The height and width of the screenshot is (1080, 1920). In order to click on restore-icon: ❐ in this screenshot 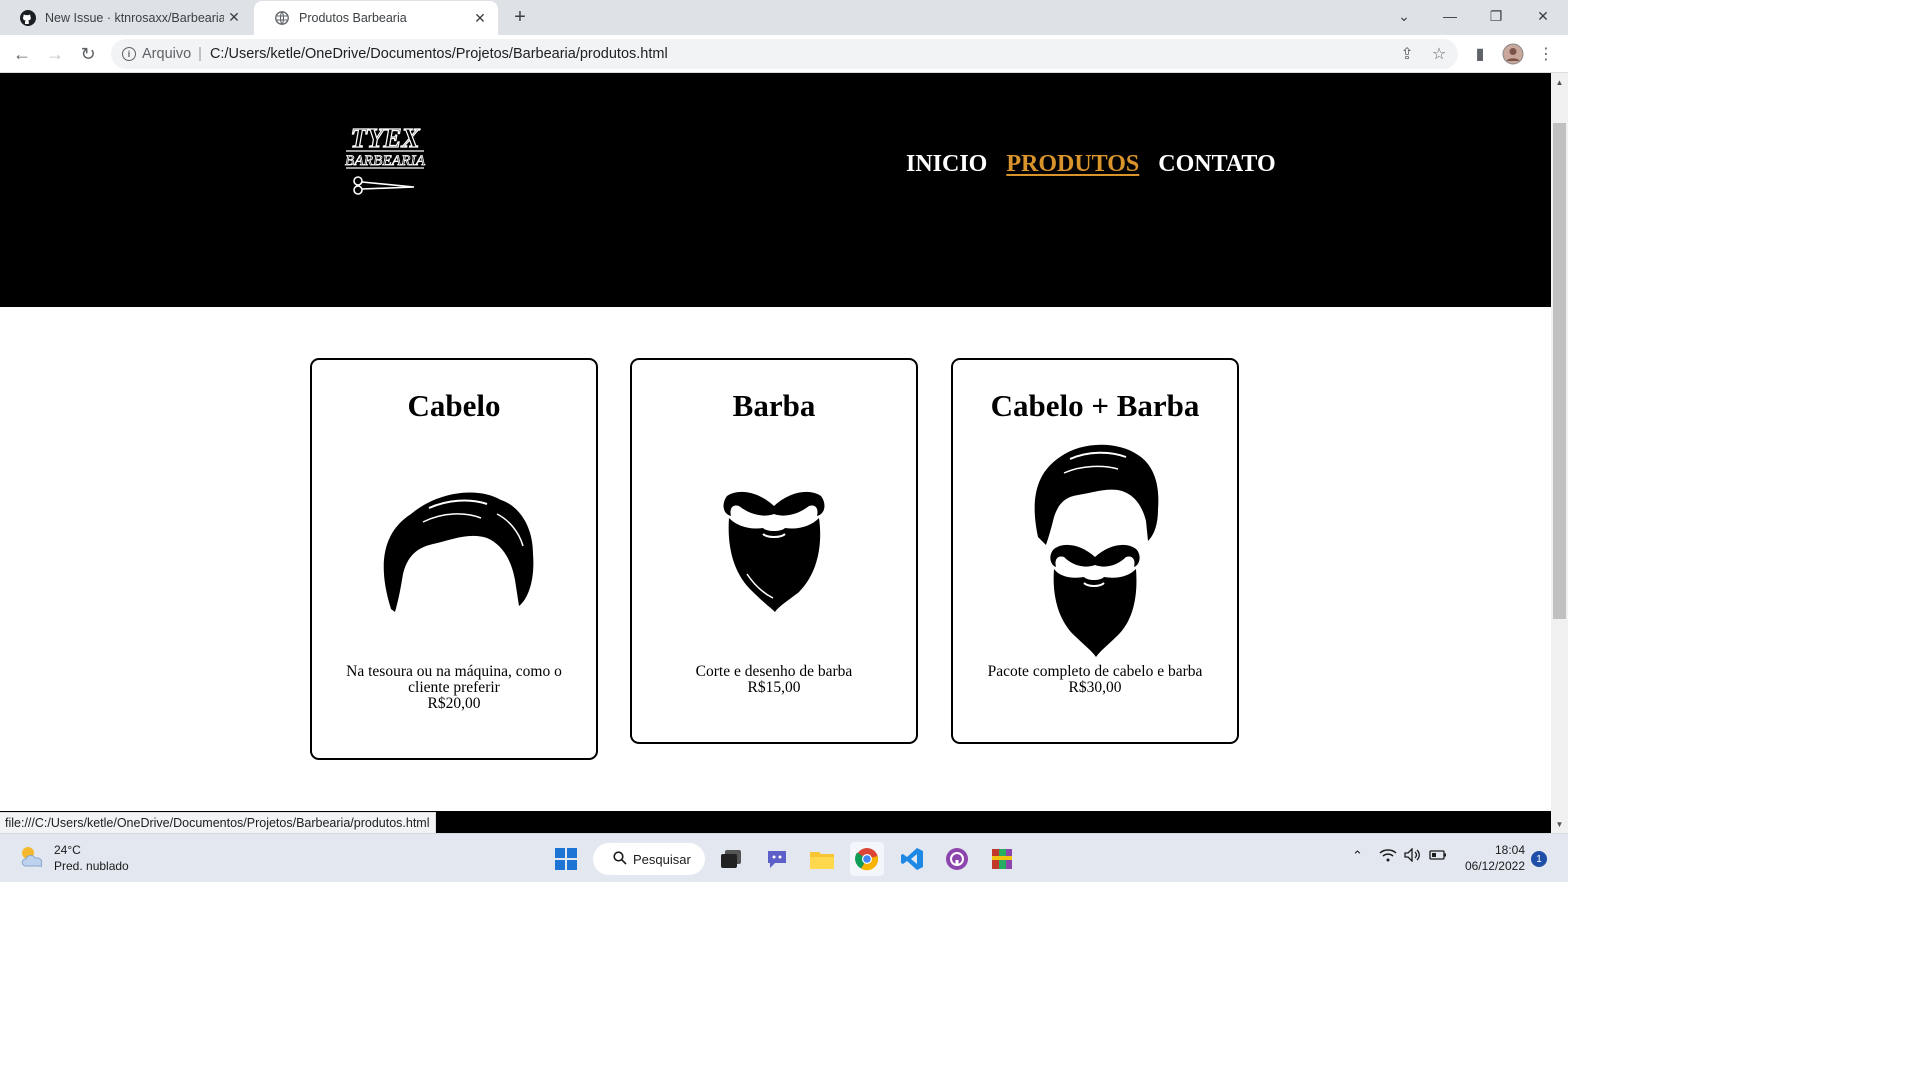, I will do `click(1496, 16)`.